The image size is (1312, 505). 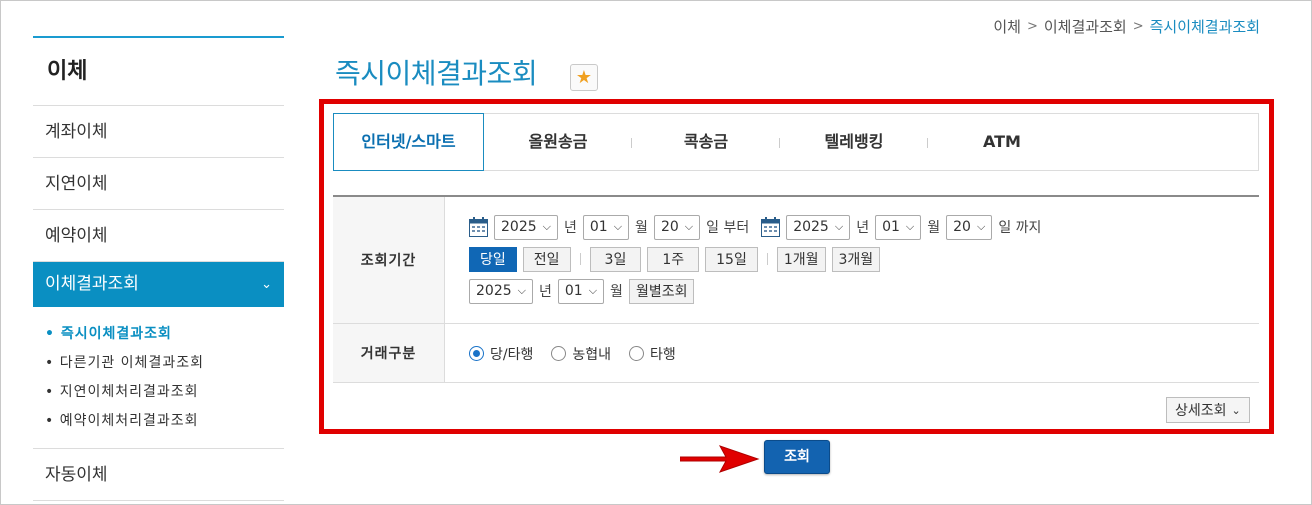 I want to click on monthly-year-select: 2025 ⌵, so click(x=501, y=291).